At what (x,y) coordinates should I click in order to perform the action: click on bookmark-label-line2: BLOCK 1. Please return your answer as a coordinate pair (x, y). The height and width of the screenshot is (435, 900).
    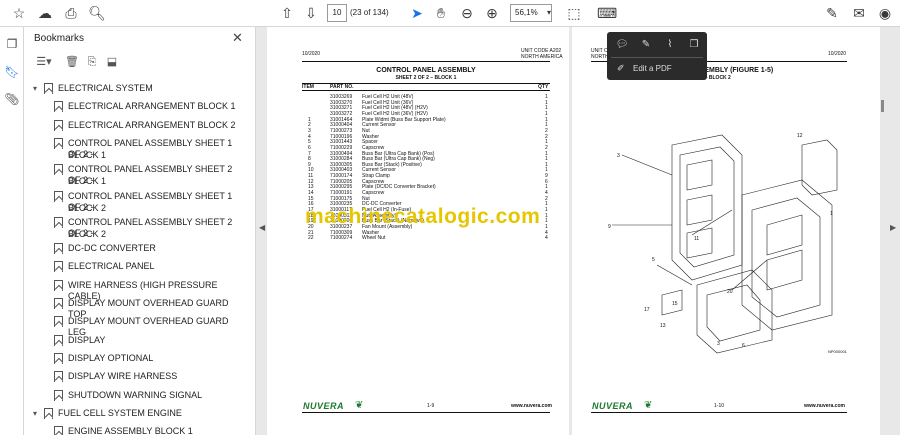
    Looking at the image, I should click on (87, 181).